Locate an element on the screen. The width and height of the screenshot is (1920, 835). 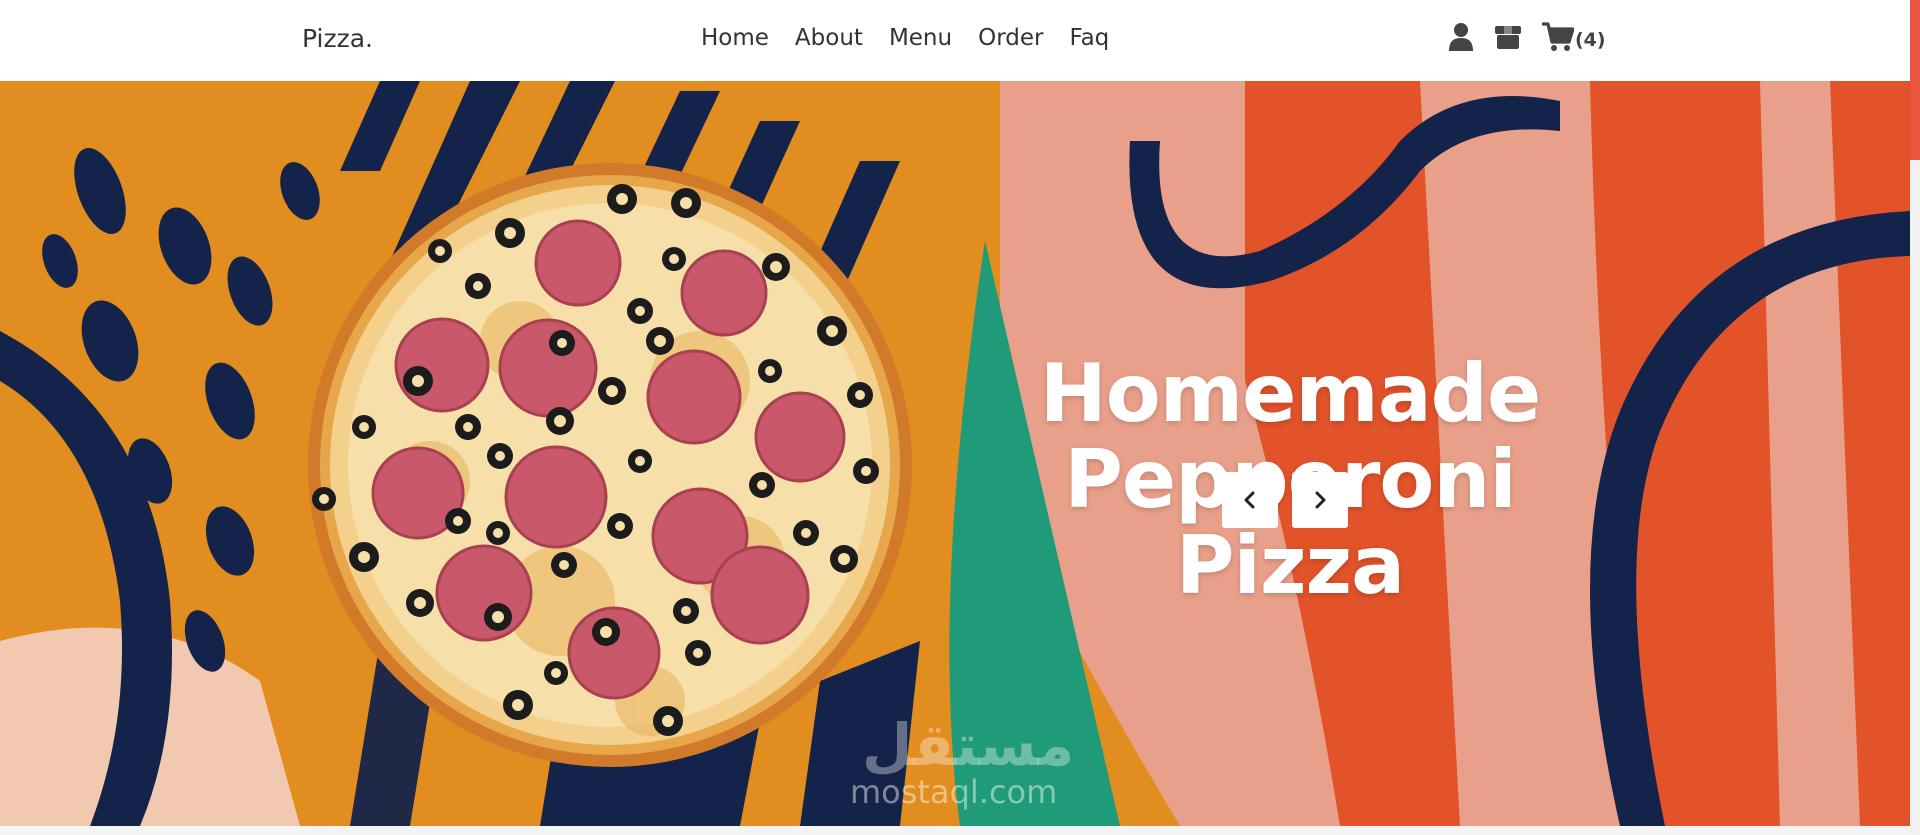
watermark-latin: mostaql.com is located at coordinates (954, 792).